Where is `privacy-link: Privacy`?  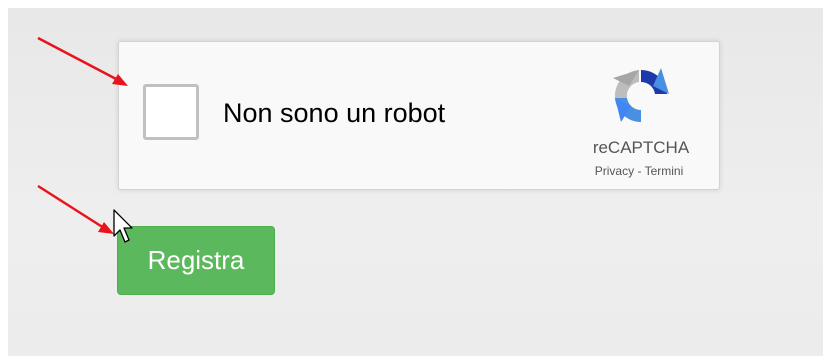 privacy-link: Privacy is located at coordinates (614, 171).